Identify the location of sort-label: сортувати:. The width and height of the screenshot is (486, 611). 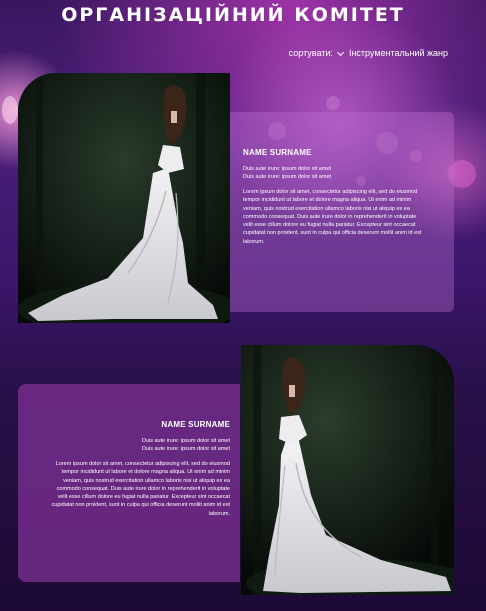
(310, 53).